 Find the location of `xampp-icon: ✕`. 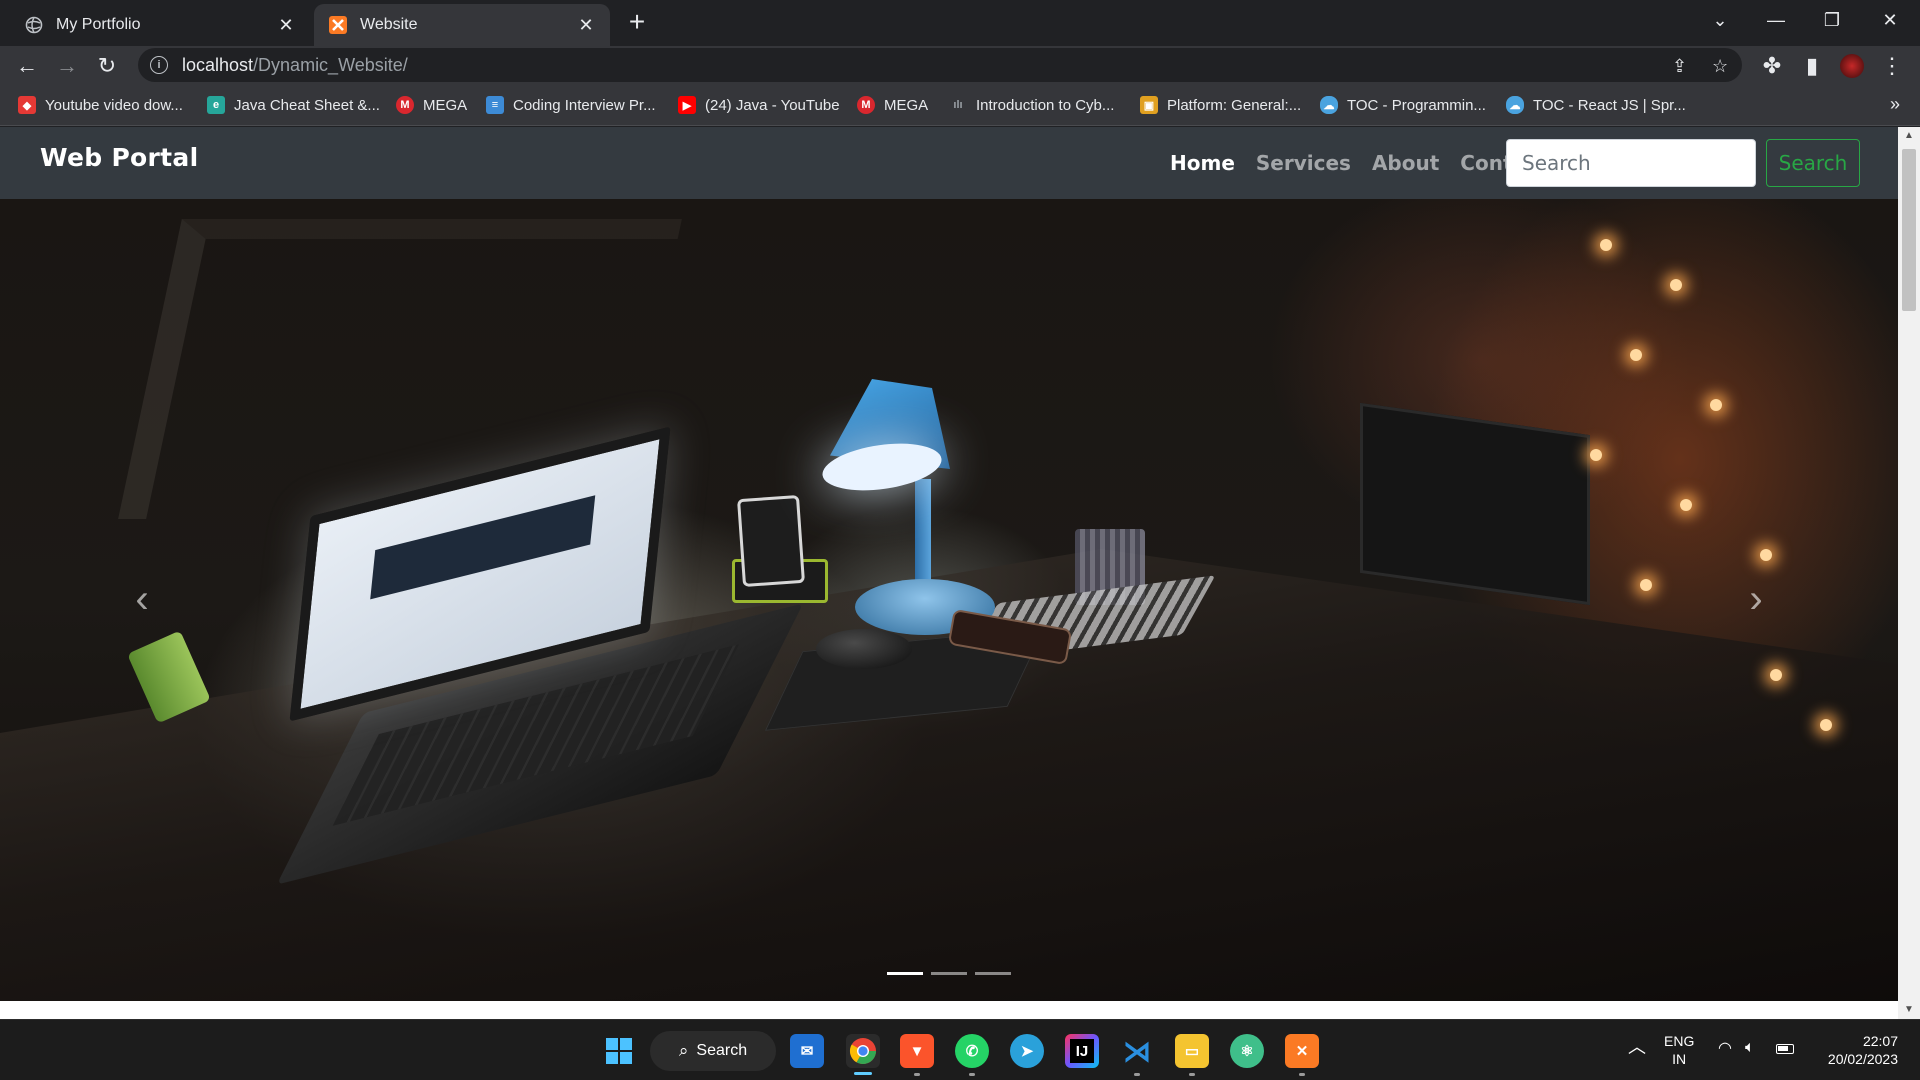

xampp-icon: ✕ is located at coordinates (1302, 1051).